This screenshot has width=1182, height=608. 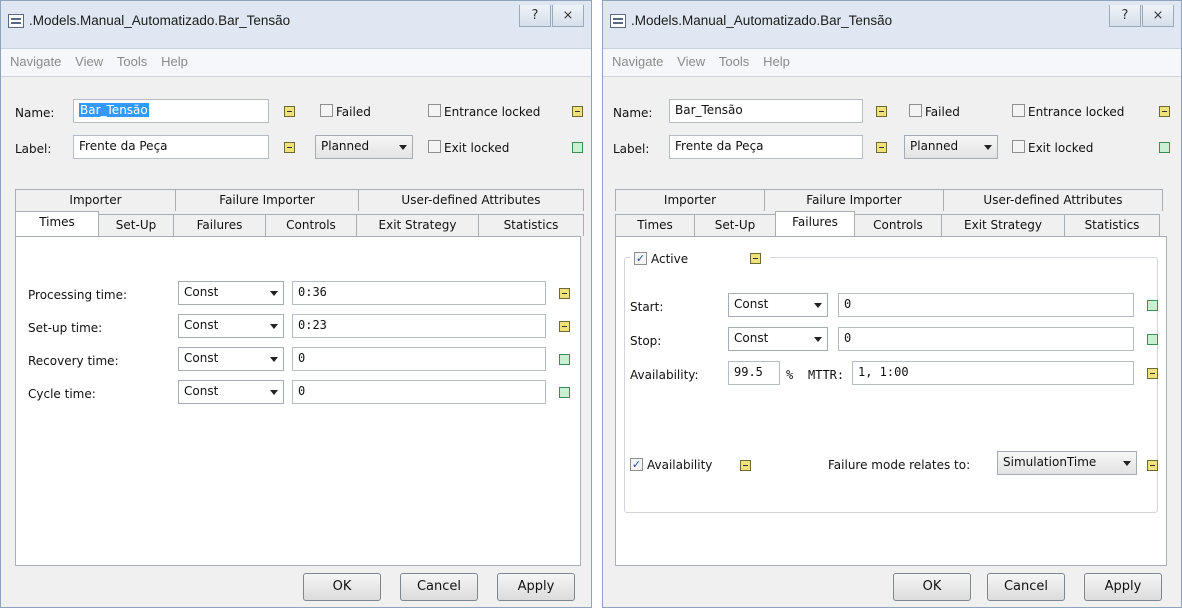 I want to click on active-header: ✓ Active, so click(x=700, y=258).